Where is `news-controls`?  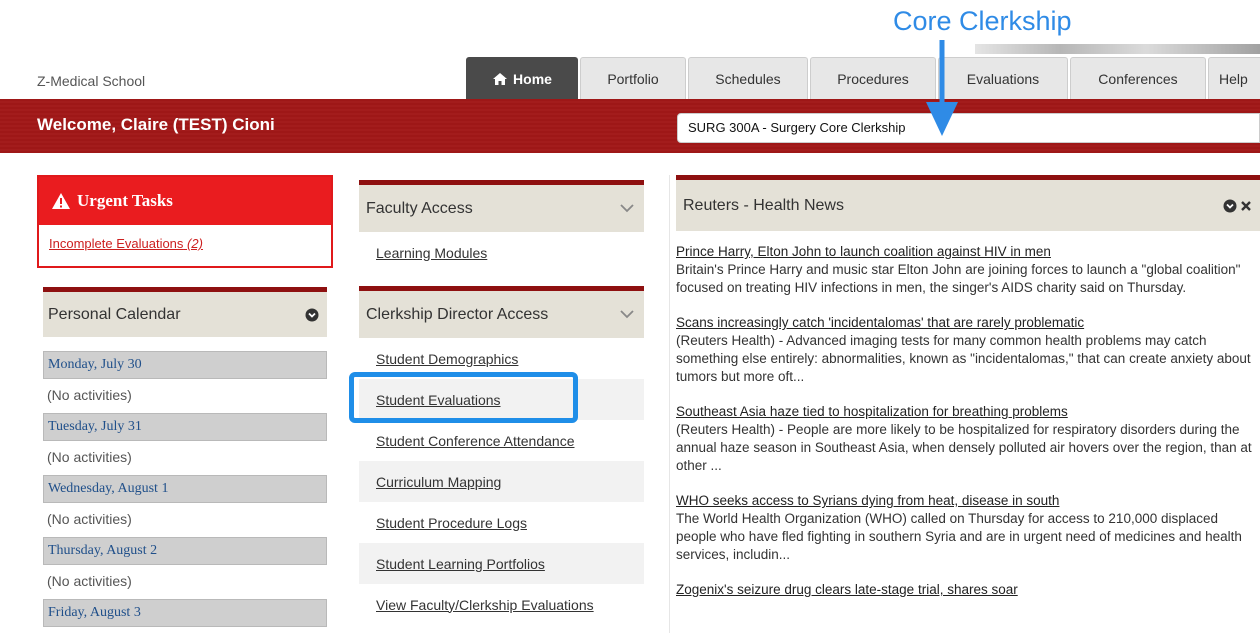
news-controls is located at coordinates (1237, 206).